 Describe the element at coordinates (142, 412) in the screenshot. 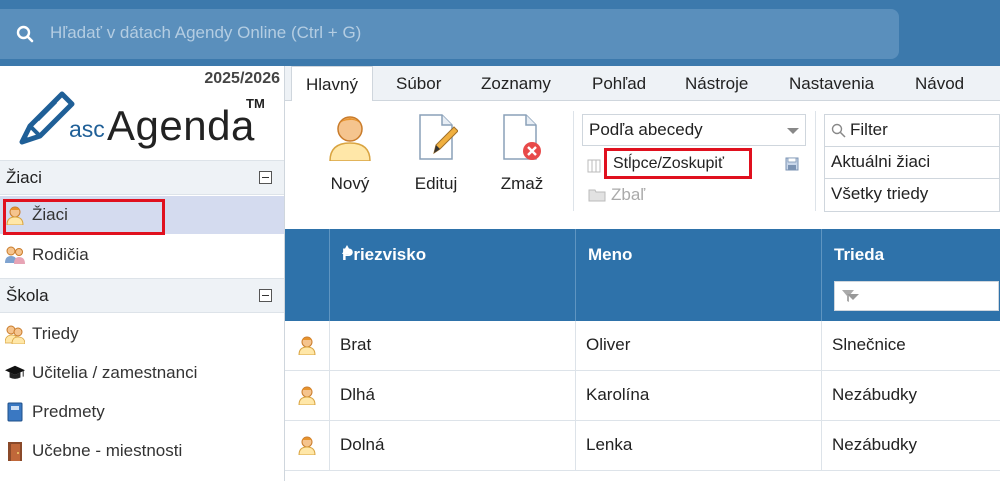

I see `sidebar-item-predmety: Predmety` at that location.